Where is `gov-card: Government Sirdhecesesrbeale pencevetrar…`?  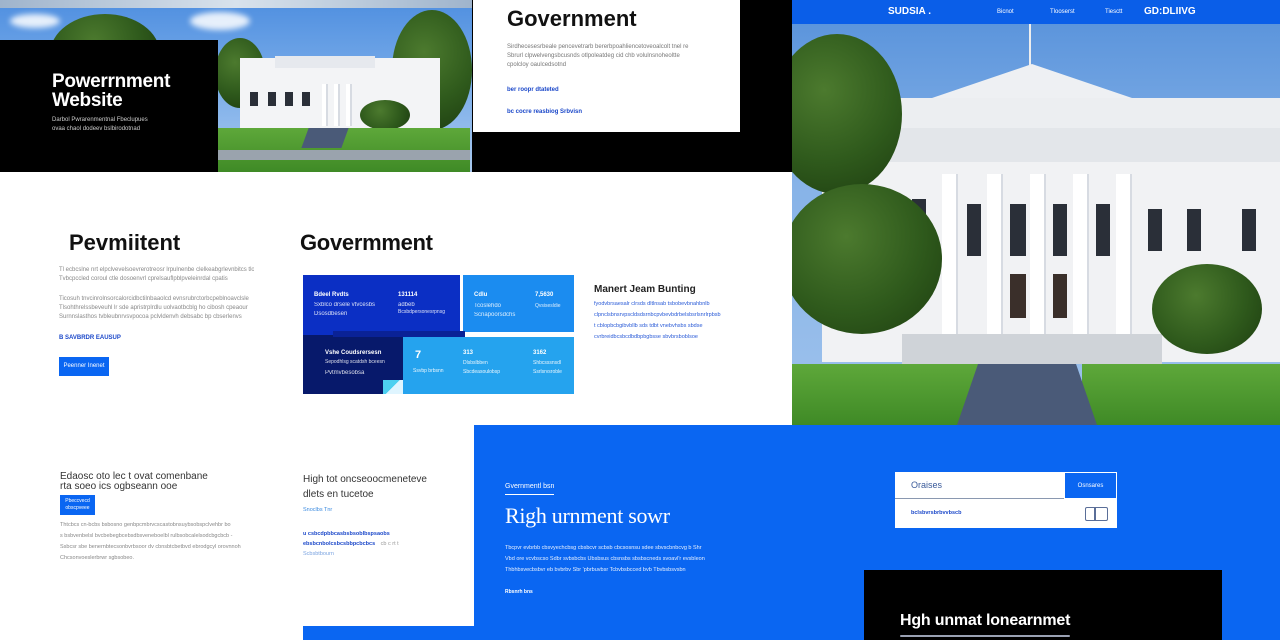 gov-card: Government Sirdhecesesrbeale pencevetrar… is located at coordinates (606, 66).